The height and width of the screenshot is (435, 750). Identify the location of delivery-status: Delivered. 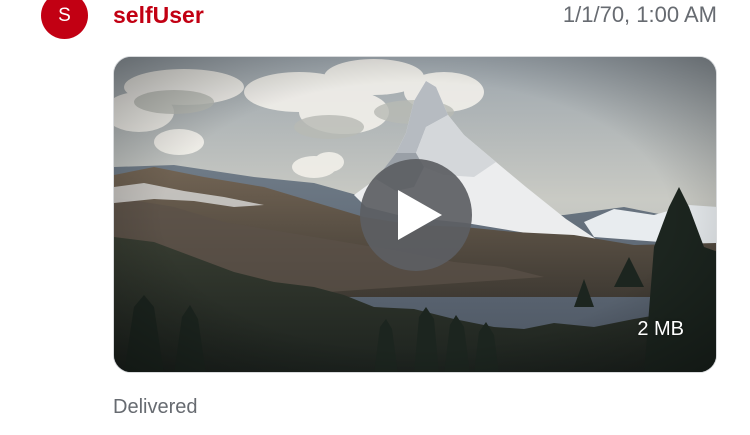
(155, 407).